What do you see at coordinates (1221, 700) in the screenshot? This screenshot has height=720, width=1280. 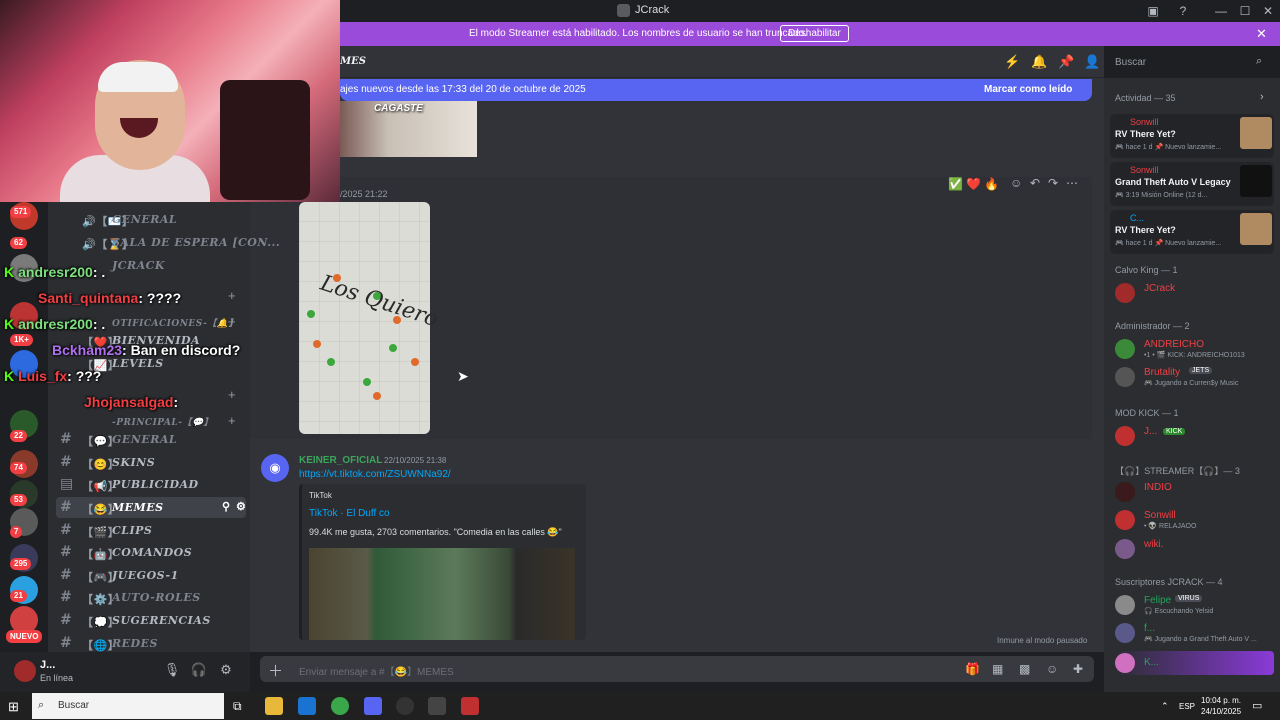 I see `clock-time: 10:04 p. m.` at bounding box center [1221, 700].